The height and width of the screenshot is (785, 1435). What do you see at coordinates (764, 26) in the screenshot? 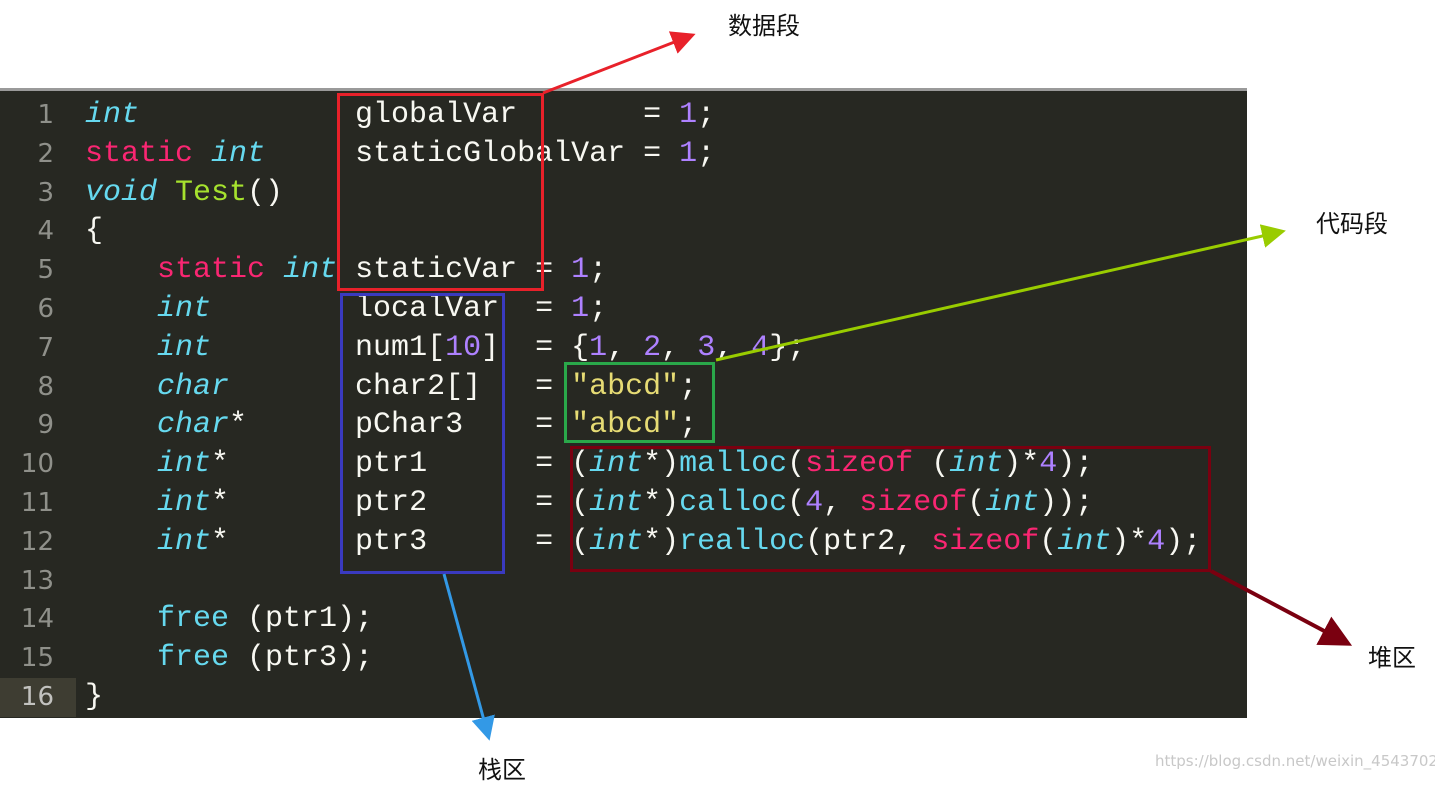
I see `data-segment-label: 数据段` at bounding box center [764, 26].